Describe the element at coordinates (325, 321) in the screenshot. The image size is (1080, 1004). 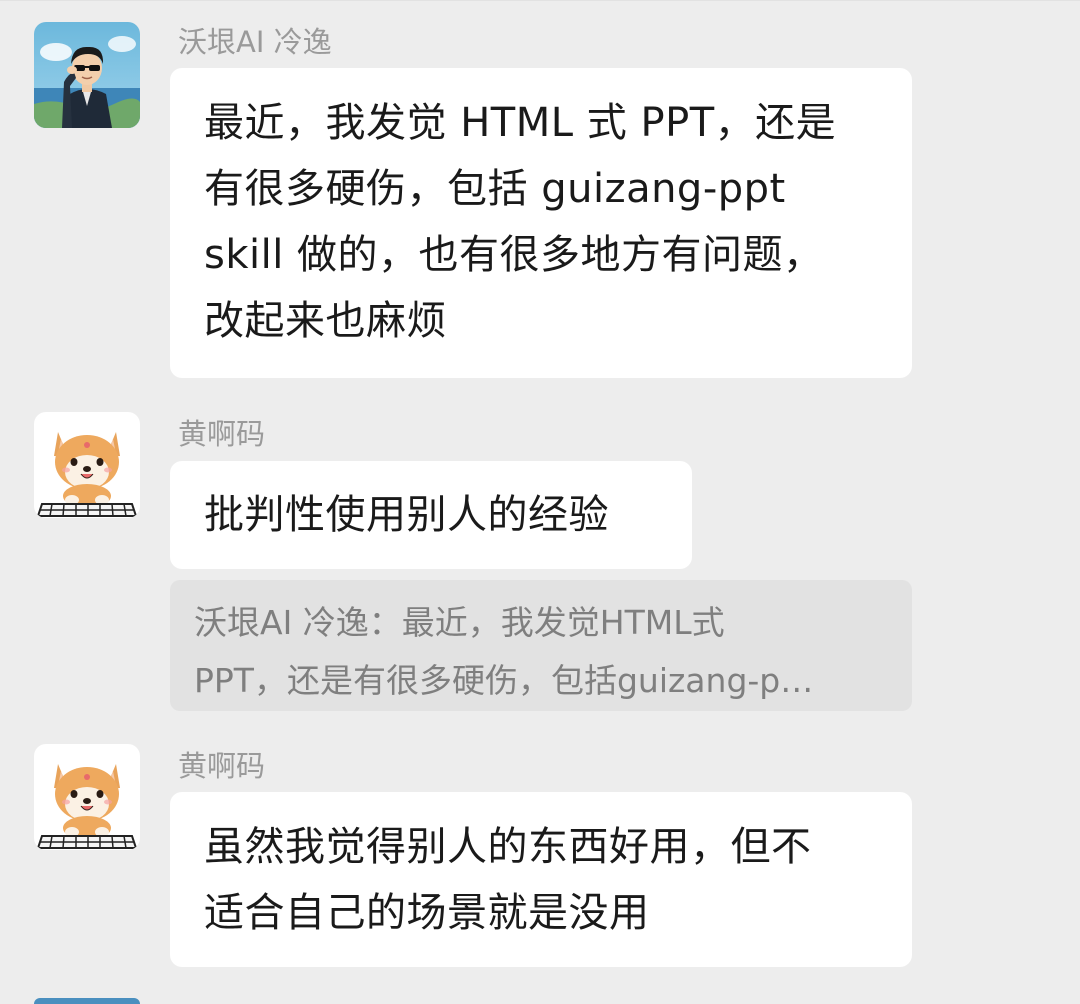
I see `message-text-line: 改起来也麻烦` at that location.